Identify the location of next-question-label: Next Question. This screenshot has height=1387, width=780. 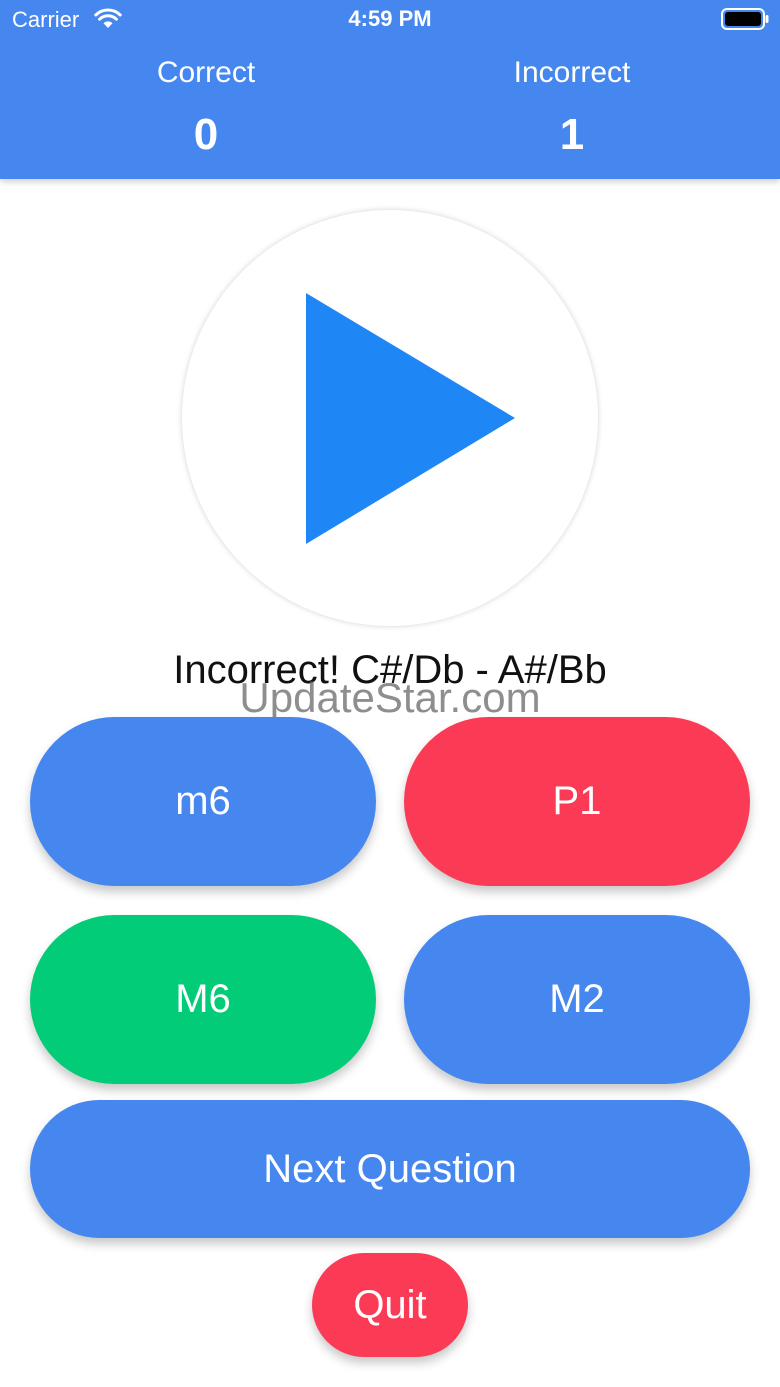
(390, 1168).